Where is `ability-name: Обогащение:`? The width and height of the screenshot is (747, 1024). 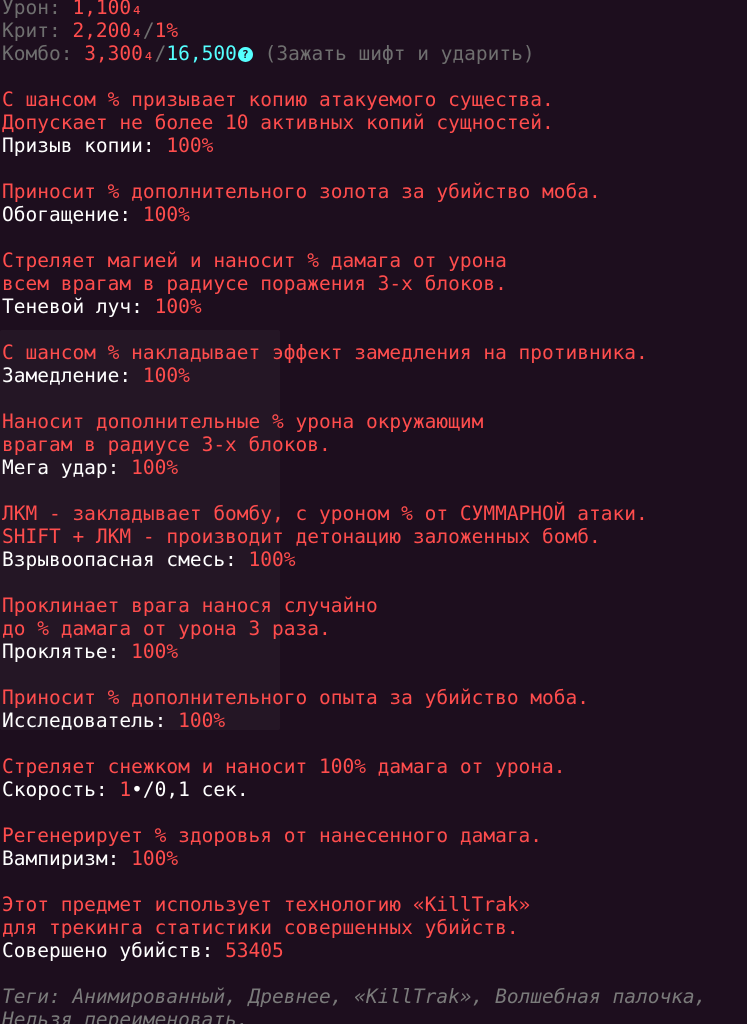 ability-name: Обогащение: is located at coordinates (72, 214).